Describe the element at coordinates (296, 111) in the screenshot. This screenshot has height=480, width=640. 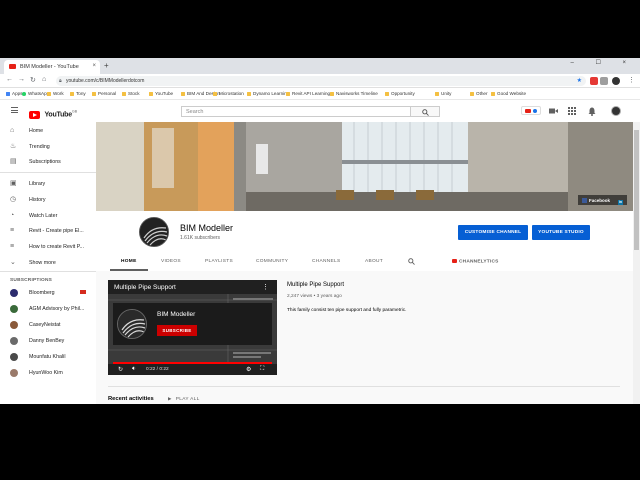
I see `search-input: Search` at that location.